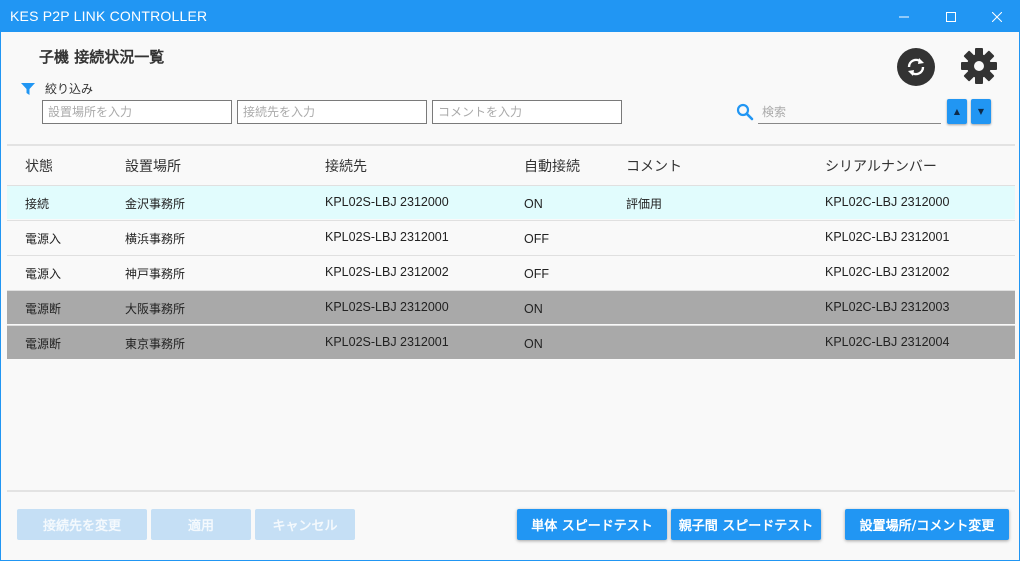 The image size is (1020, 561). I want to click on destination-filter-input, so click(332, 112).